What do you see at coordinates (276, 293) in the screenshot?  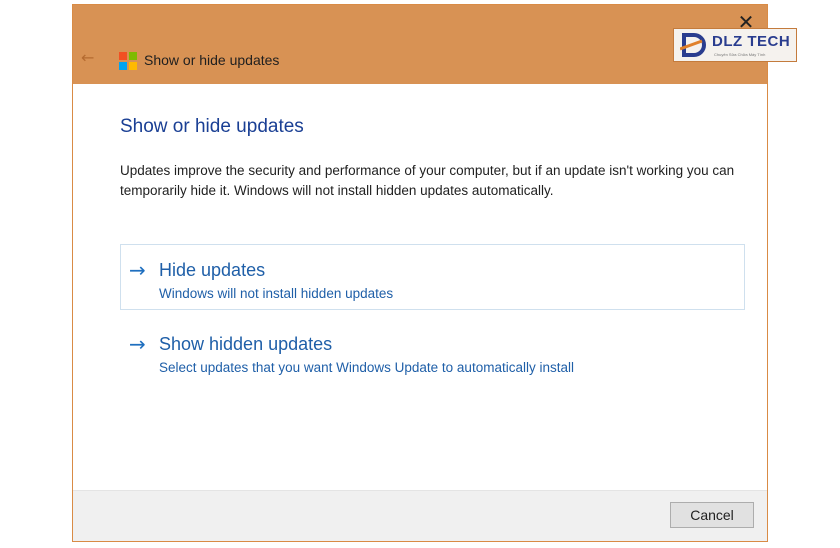 I see `option-subtitle: Windows will not install hidden updates` at bounding box center [276, 293].